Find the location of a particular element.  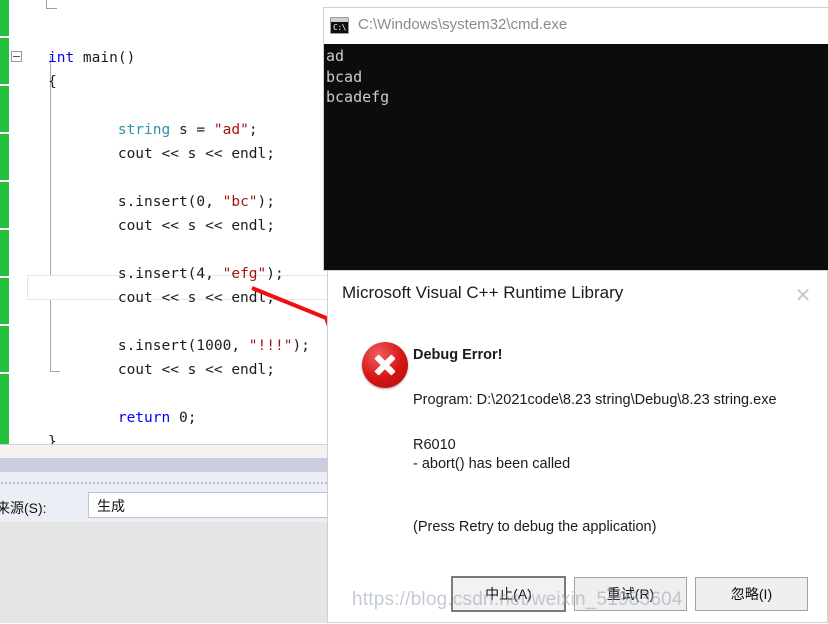

cmd-title-text: C:\Windows\system32\cmd.exe is located at coordinates (463, 24).